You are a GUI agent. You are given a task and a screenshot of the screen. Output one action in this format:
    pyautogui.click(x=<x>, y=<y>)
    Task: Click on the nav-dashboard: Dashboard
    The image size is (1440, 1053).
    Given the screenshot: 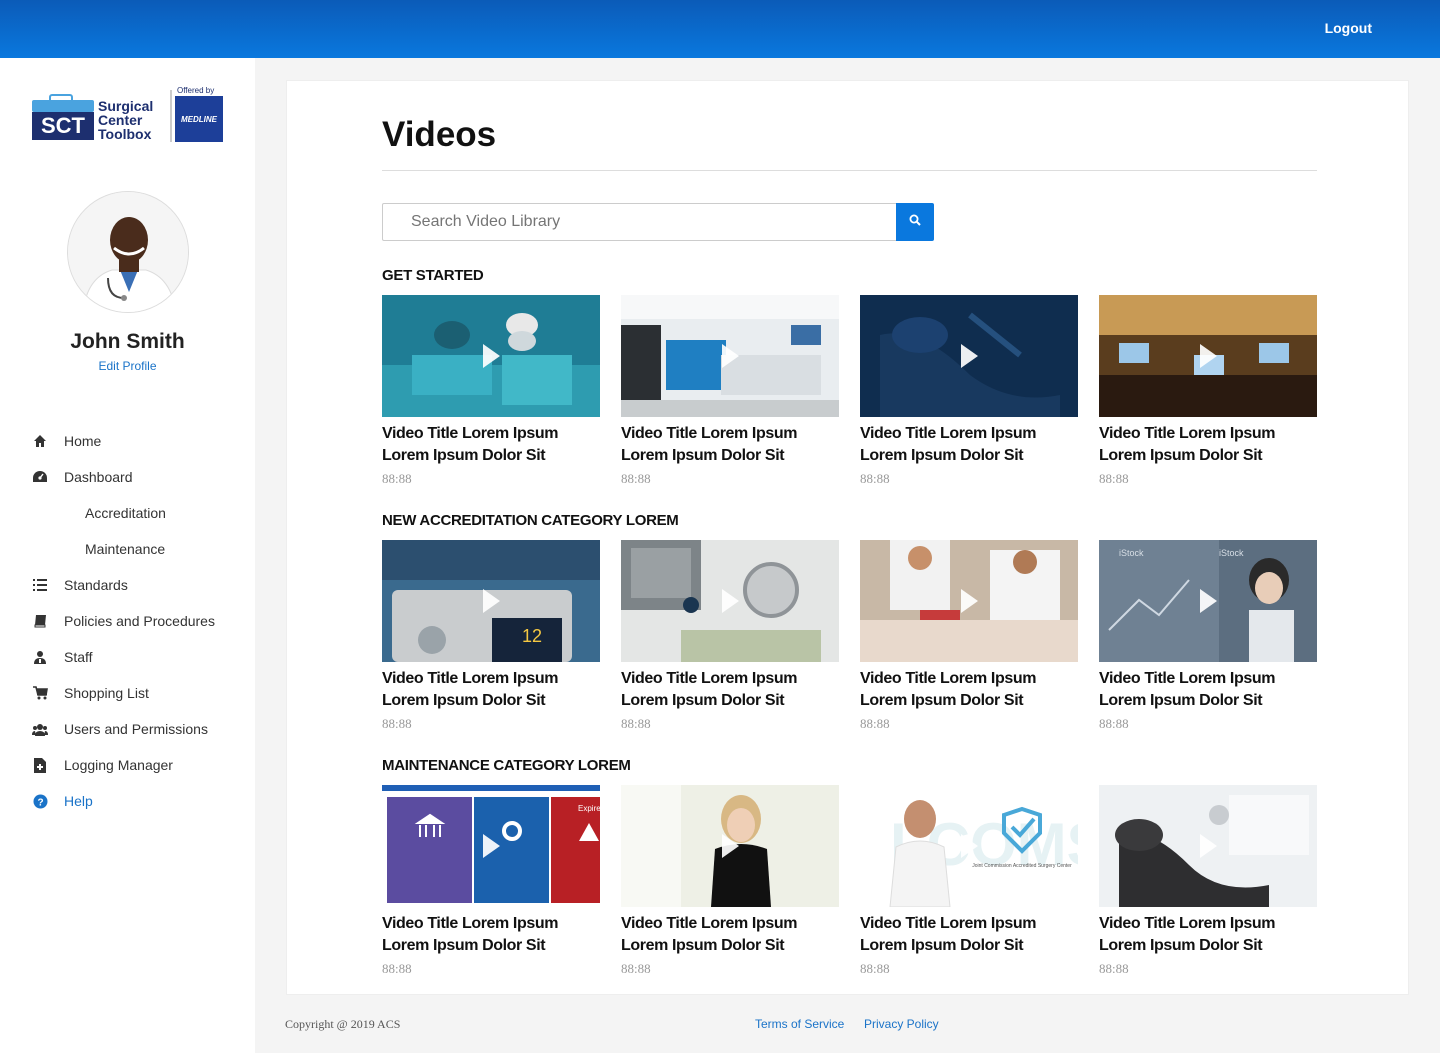 What is the action you would take?
    pyautogui.click(x=82, y=477)
    